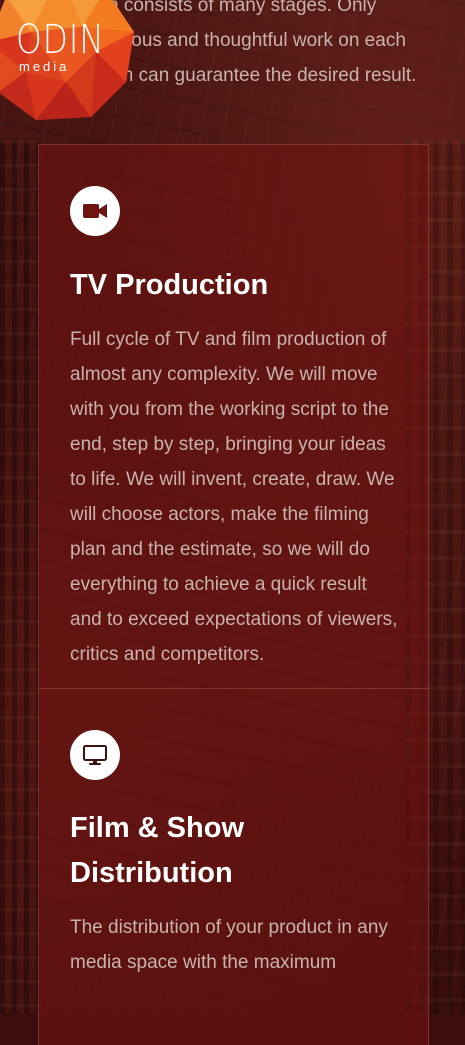  Describe the element at coordinates (20, 576) in the screenshot. I see `background-console-left` at that location.